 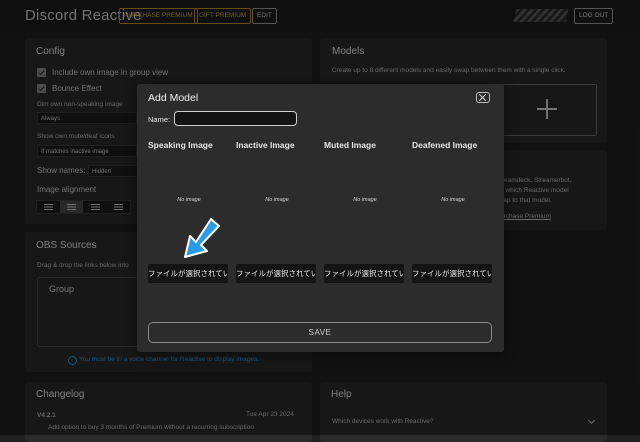 I want to click on speaking-image-column: Speaking Image No image ファイルが選択されてい, so click(x=189, y=211).